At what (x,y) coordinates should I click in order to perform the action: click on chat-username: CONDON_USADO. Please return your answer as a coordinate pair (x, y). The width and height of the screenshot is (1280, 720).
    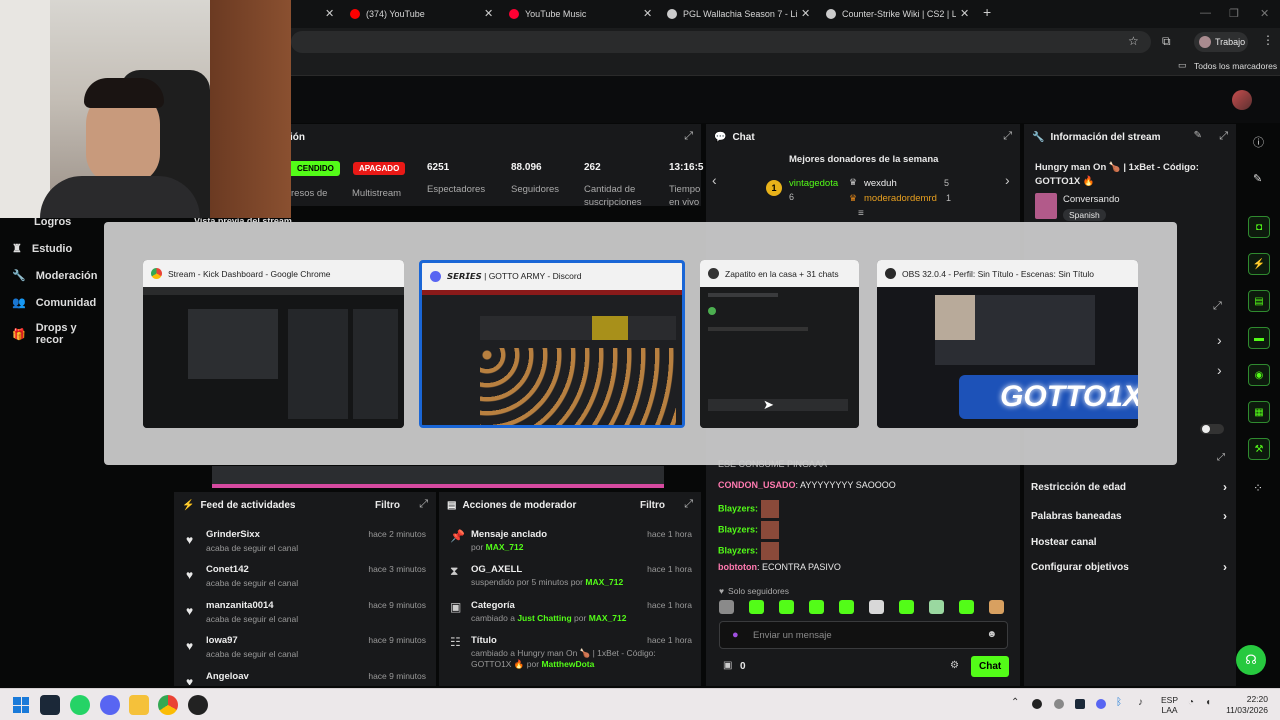
    Looking at the image, I should click on (757, 485).